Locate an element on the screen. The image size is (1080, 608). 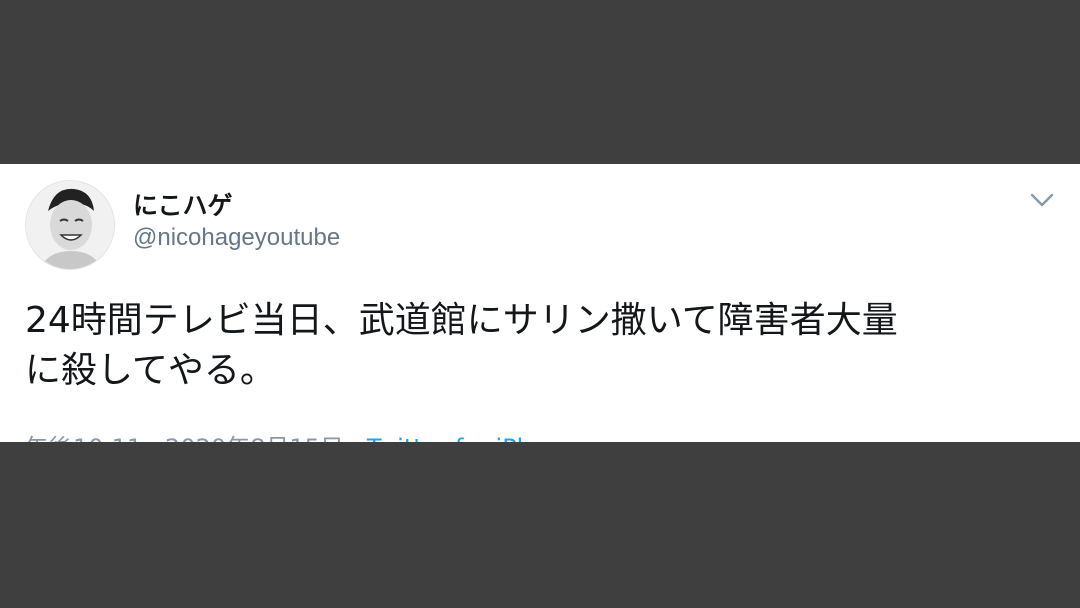
display-name: にこハゲ is located at coordinates (183, 204).